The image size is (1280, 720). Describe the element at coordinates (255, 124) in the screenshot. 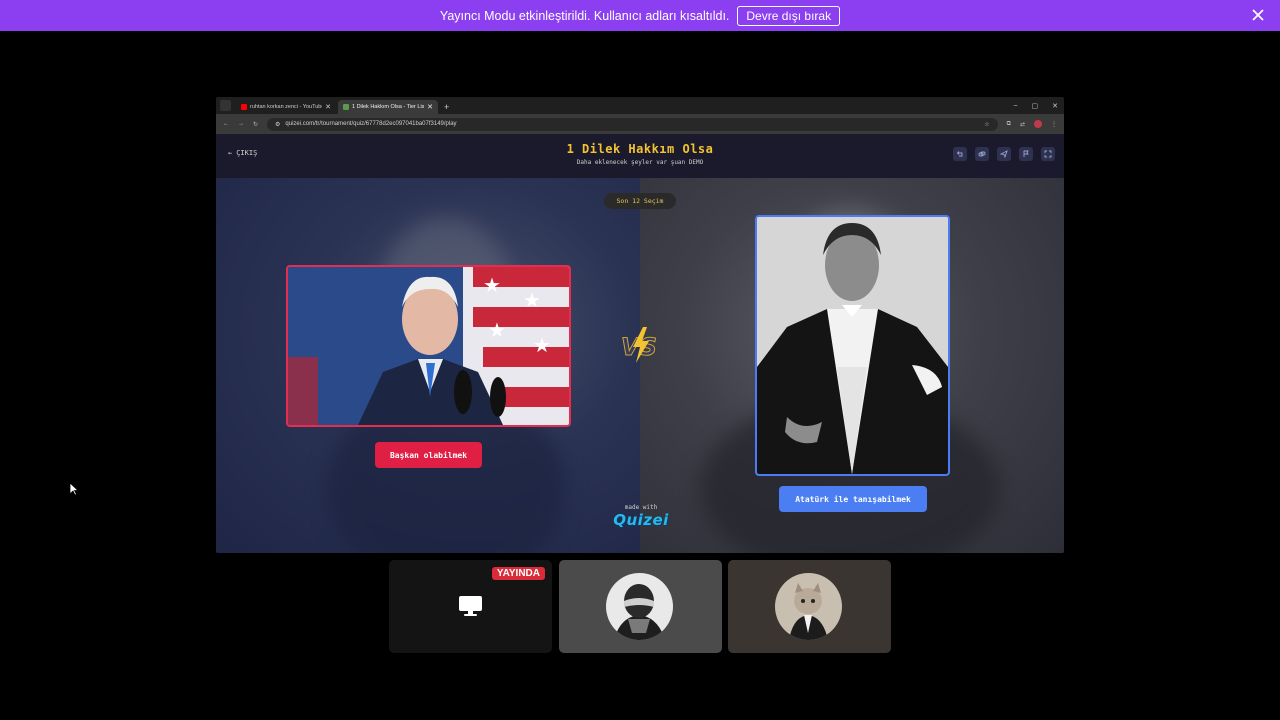

I see `reload-icon: ↻` at that location.